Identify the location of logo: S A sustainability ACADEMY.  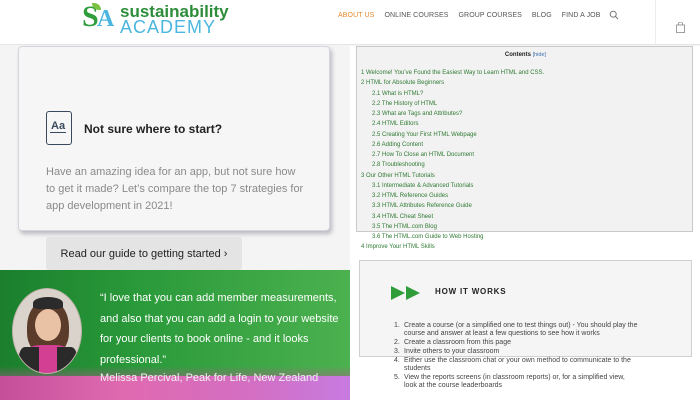
(155, 19).